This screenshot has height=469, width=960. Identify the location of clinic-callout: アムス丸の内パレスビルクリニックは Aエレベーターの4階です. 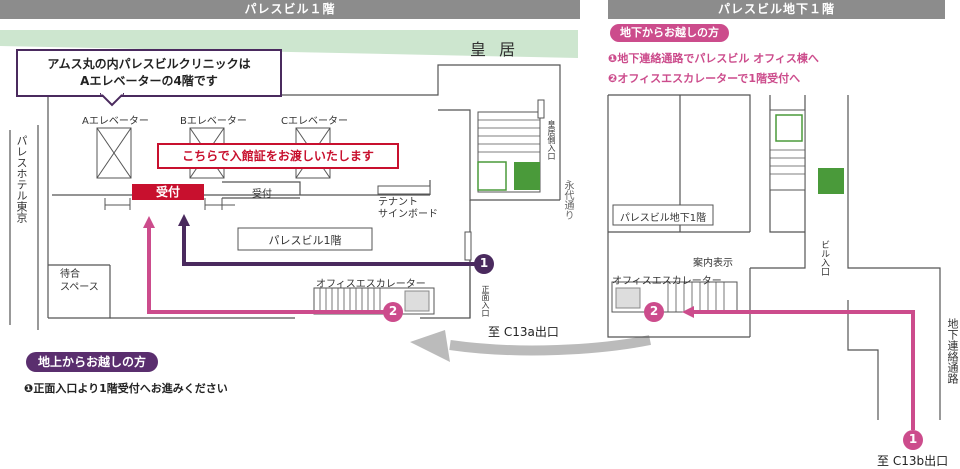
(149, 73).